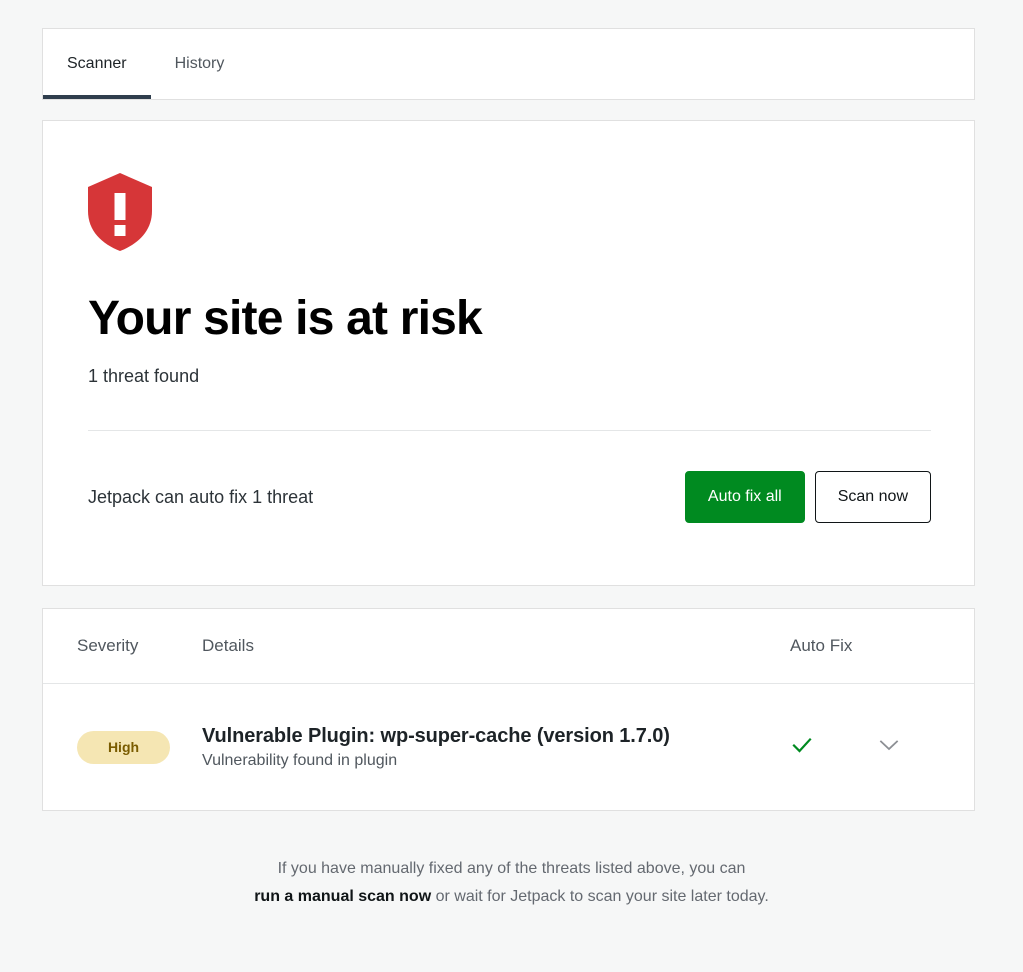 This screenshot has height=972, width=1023. I want to click on auto-fix-all-button: Auto fix all, so click(744, 497).